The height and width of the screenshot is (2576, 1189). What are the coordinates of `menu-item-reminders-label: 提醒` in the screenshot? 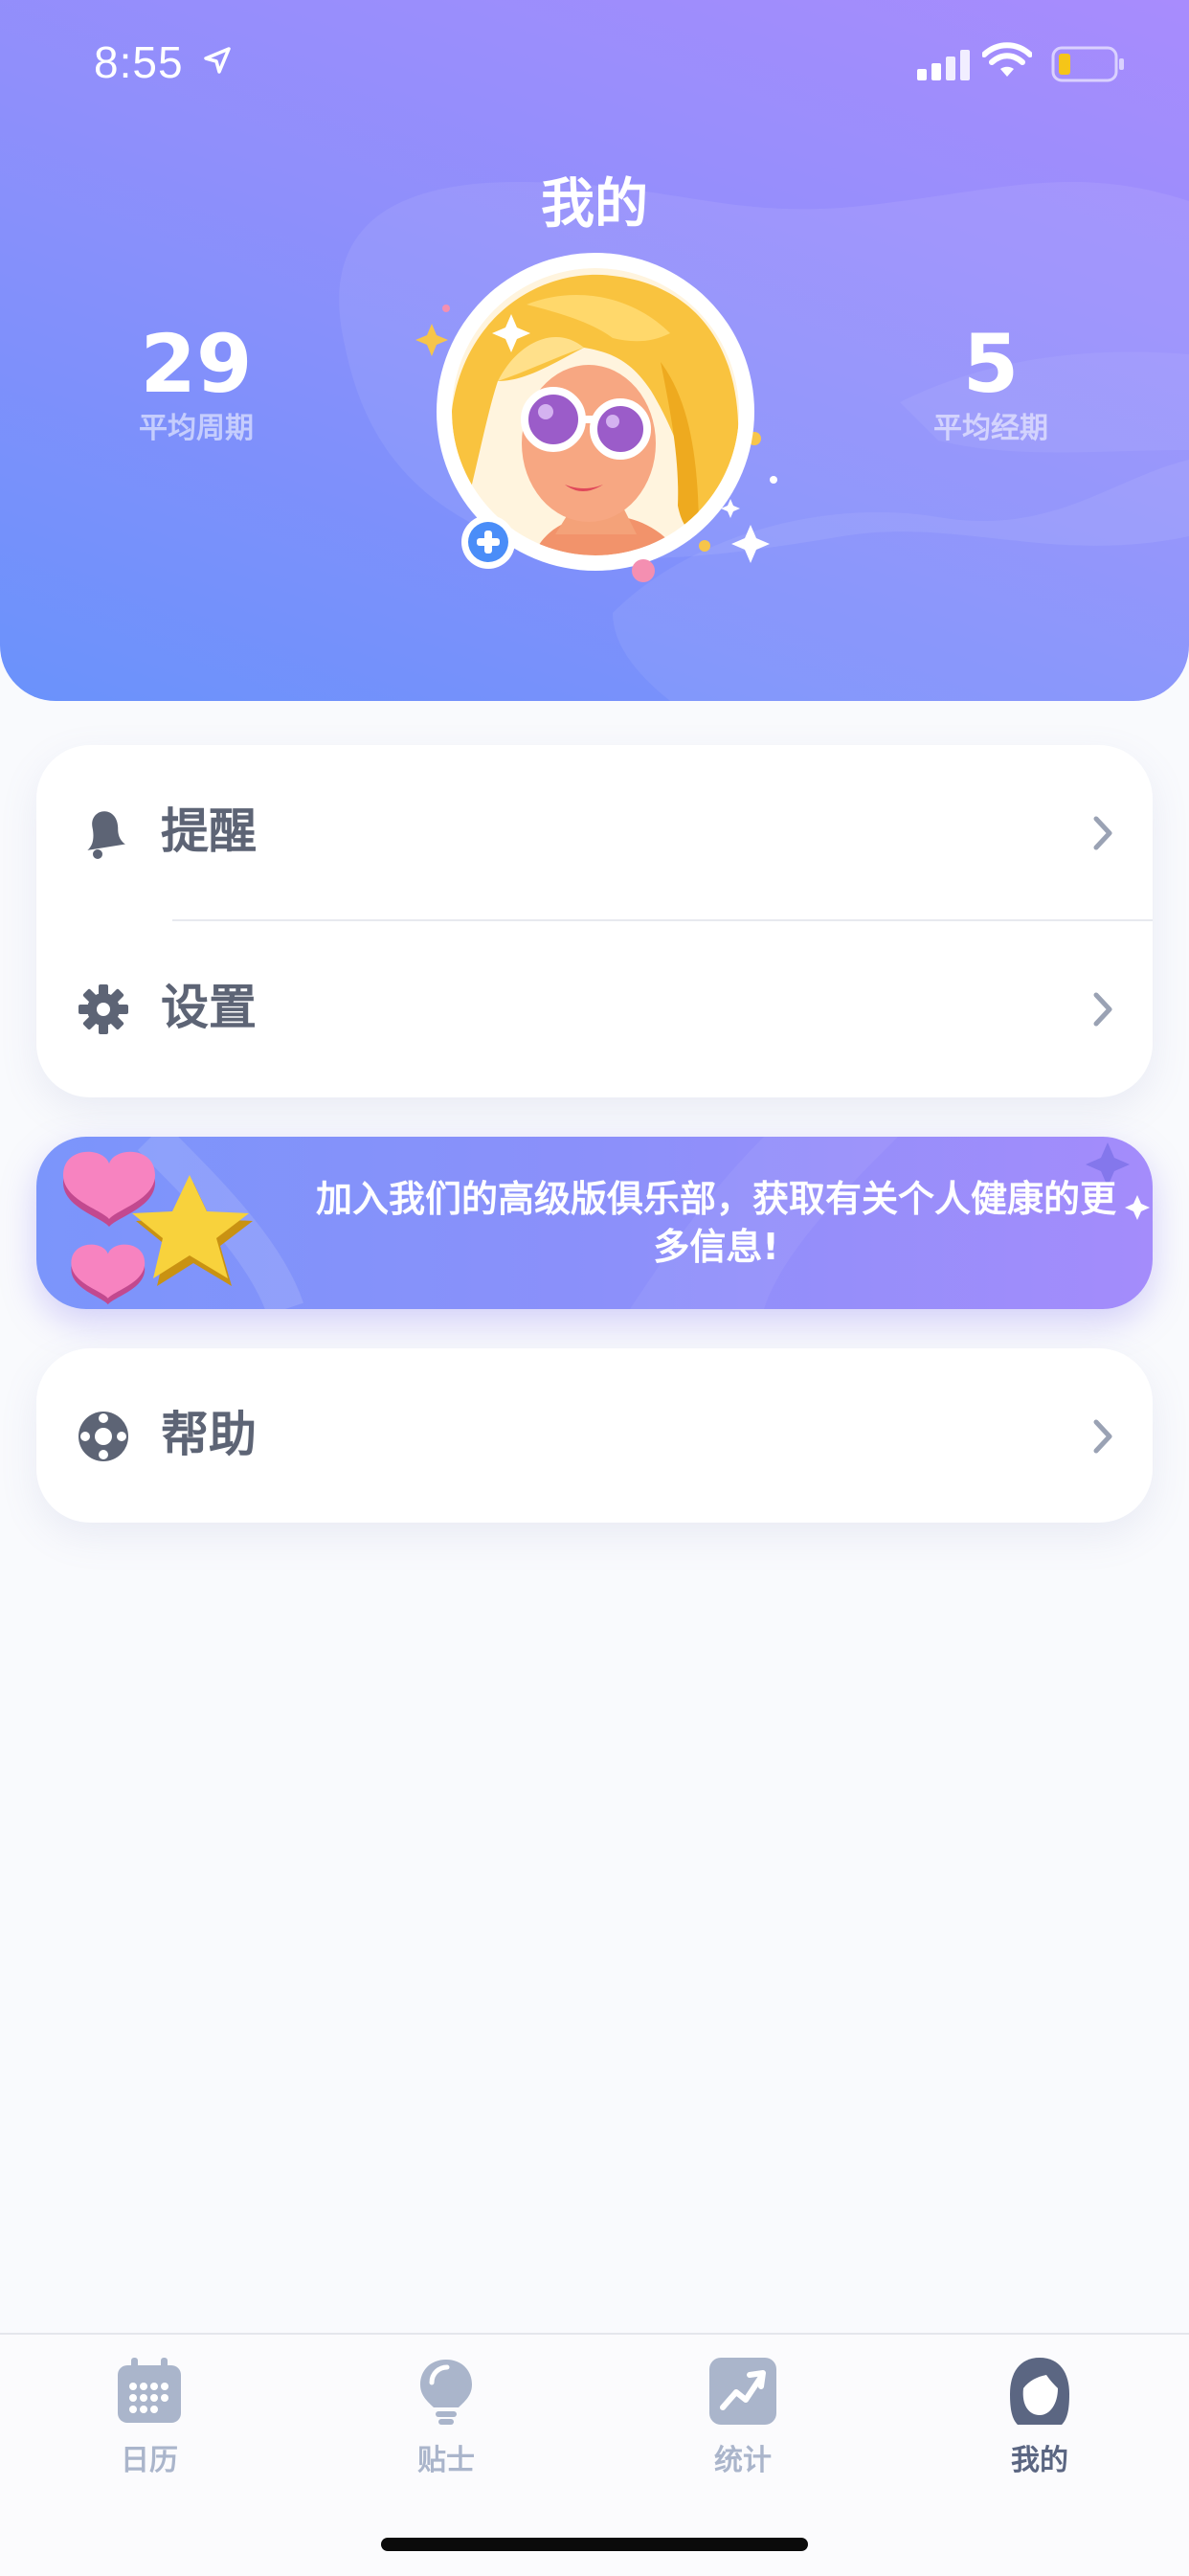 It's located at (209, 831).